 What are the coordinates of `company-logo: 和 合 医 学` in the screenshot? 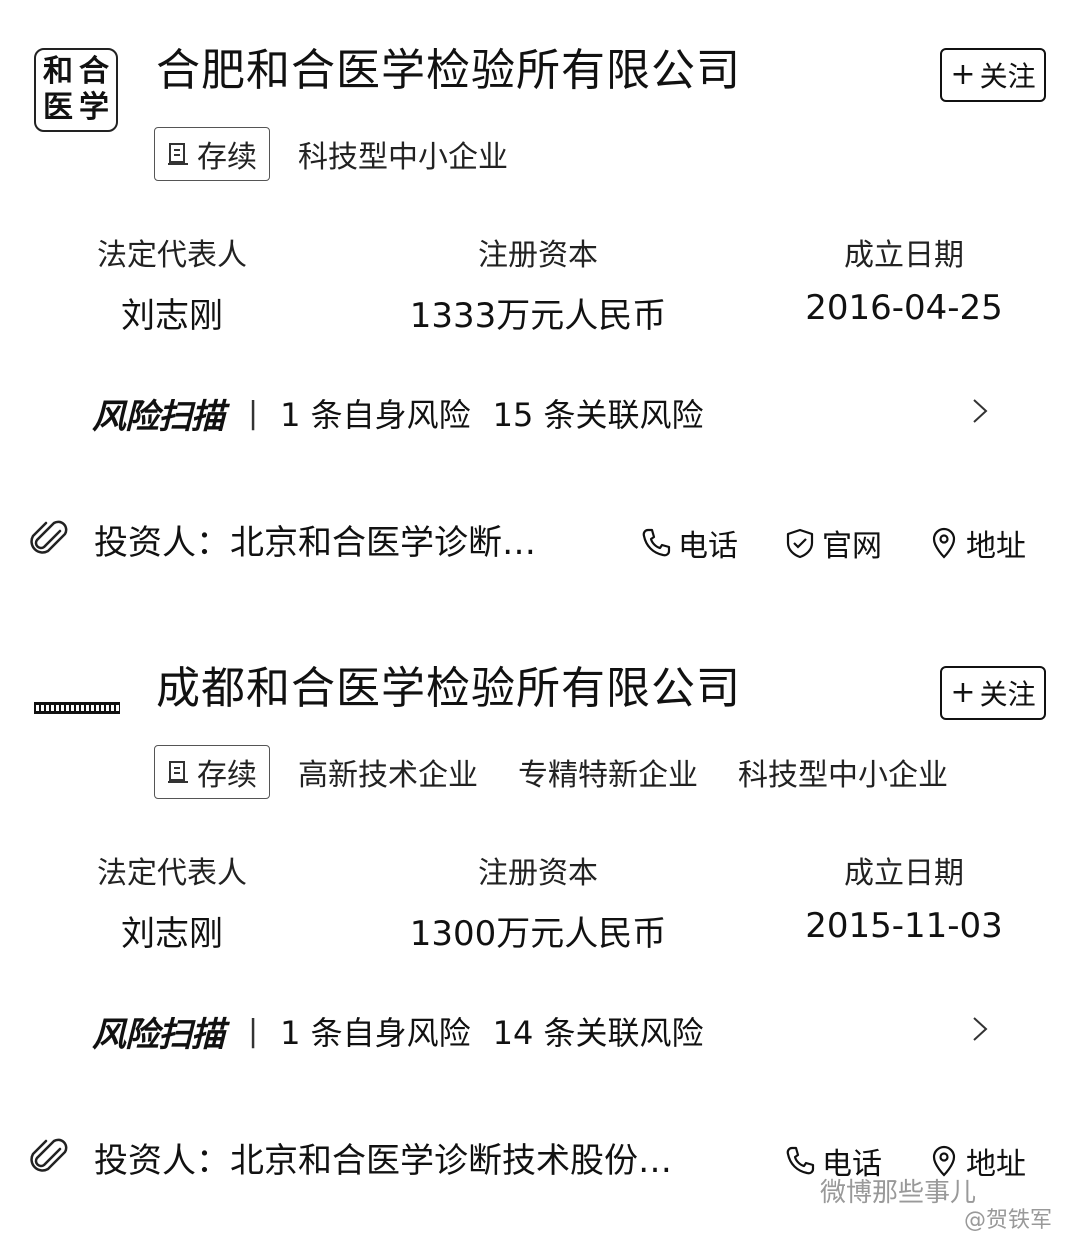 It's located at (76, 90).